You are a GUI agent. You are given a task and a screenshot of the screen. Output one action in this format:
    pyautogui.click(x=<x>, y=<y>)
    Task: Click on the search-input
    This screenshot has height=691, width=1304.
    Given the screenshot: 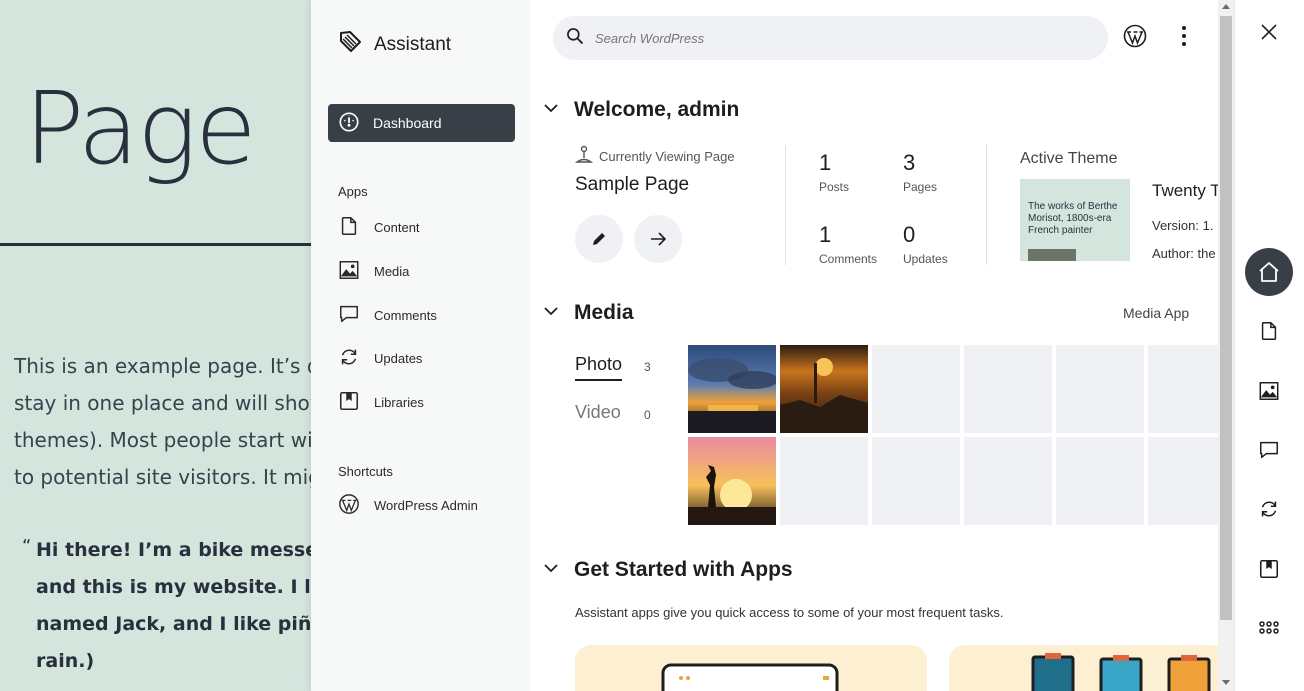 What is the action you would take?
    pyautogui.click(x=835, y=38)
    